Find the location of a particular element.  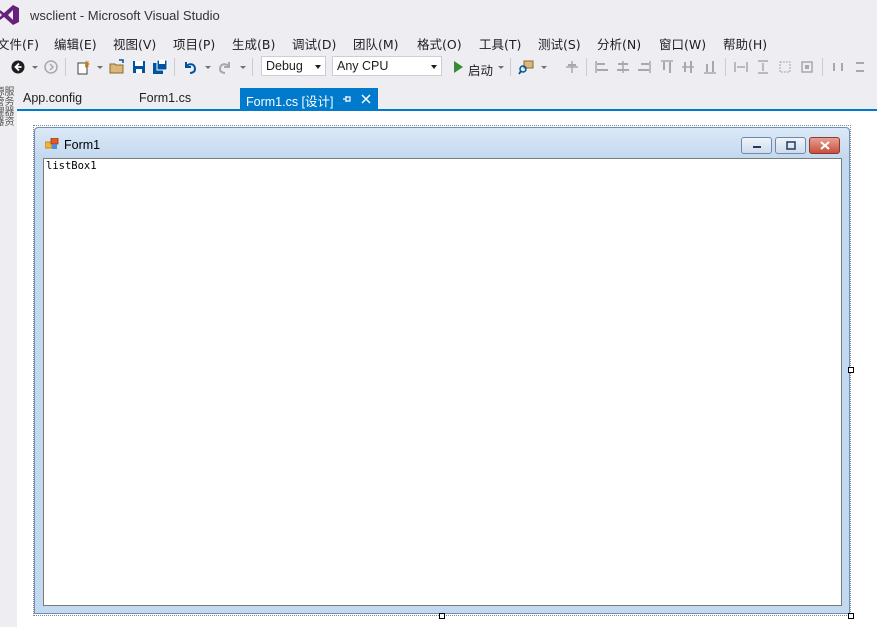

resize-handle-right is located at coordinates (851, 370).